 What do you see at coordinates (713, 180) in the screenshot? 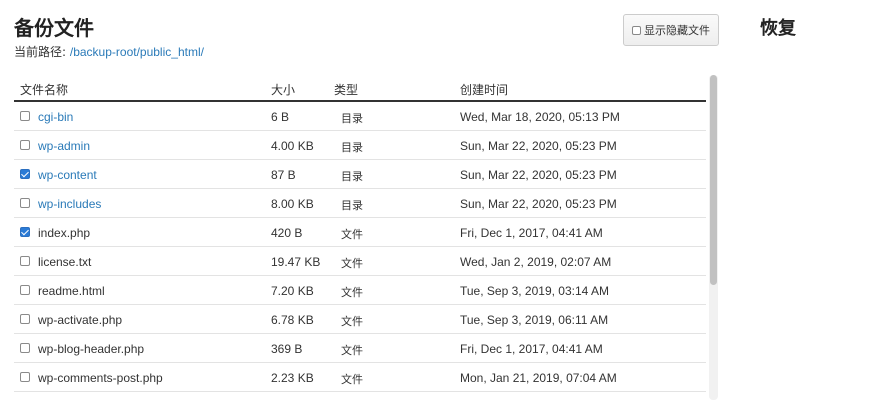
I see `scrollbar-thumb` at bounding box center [713, 180].